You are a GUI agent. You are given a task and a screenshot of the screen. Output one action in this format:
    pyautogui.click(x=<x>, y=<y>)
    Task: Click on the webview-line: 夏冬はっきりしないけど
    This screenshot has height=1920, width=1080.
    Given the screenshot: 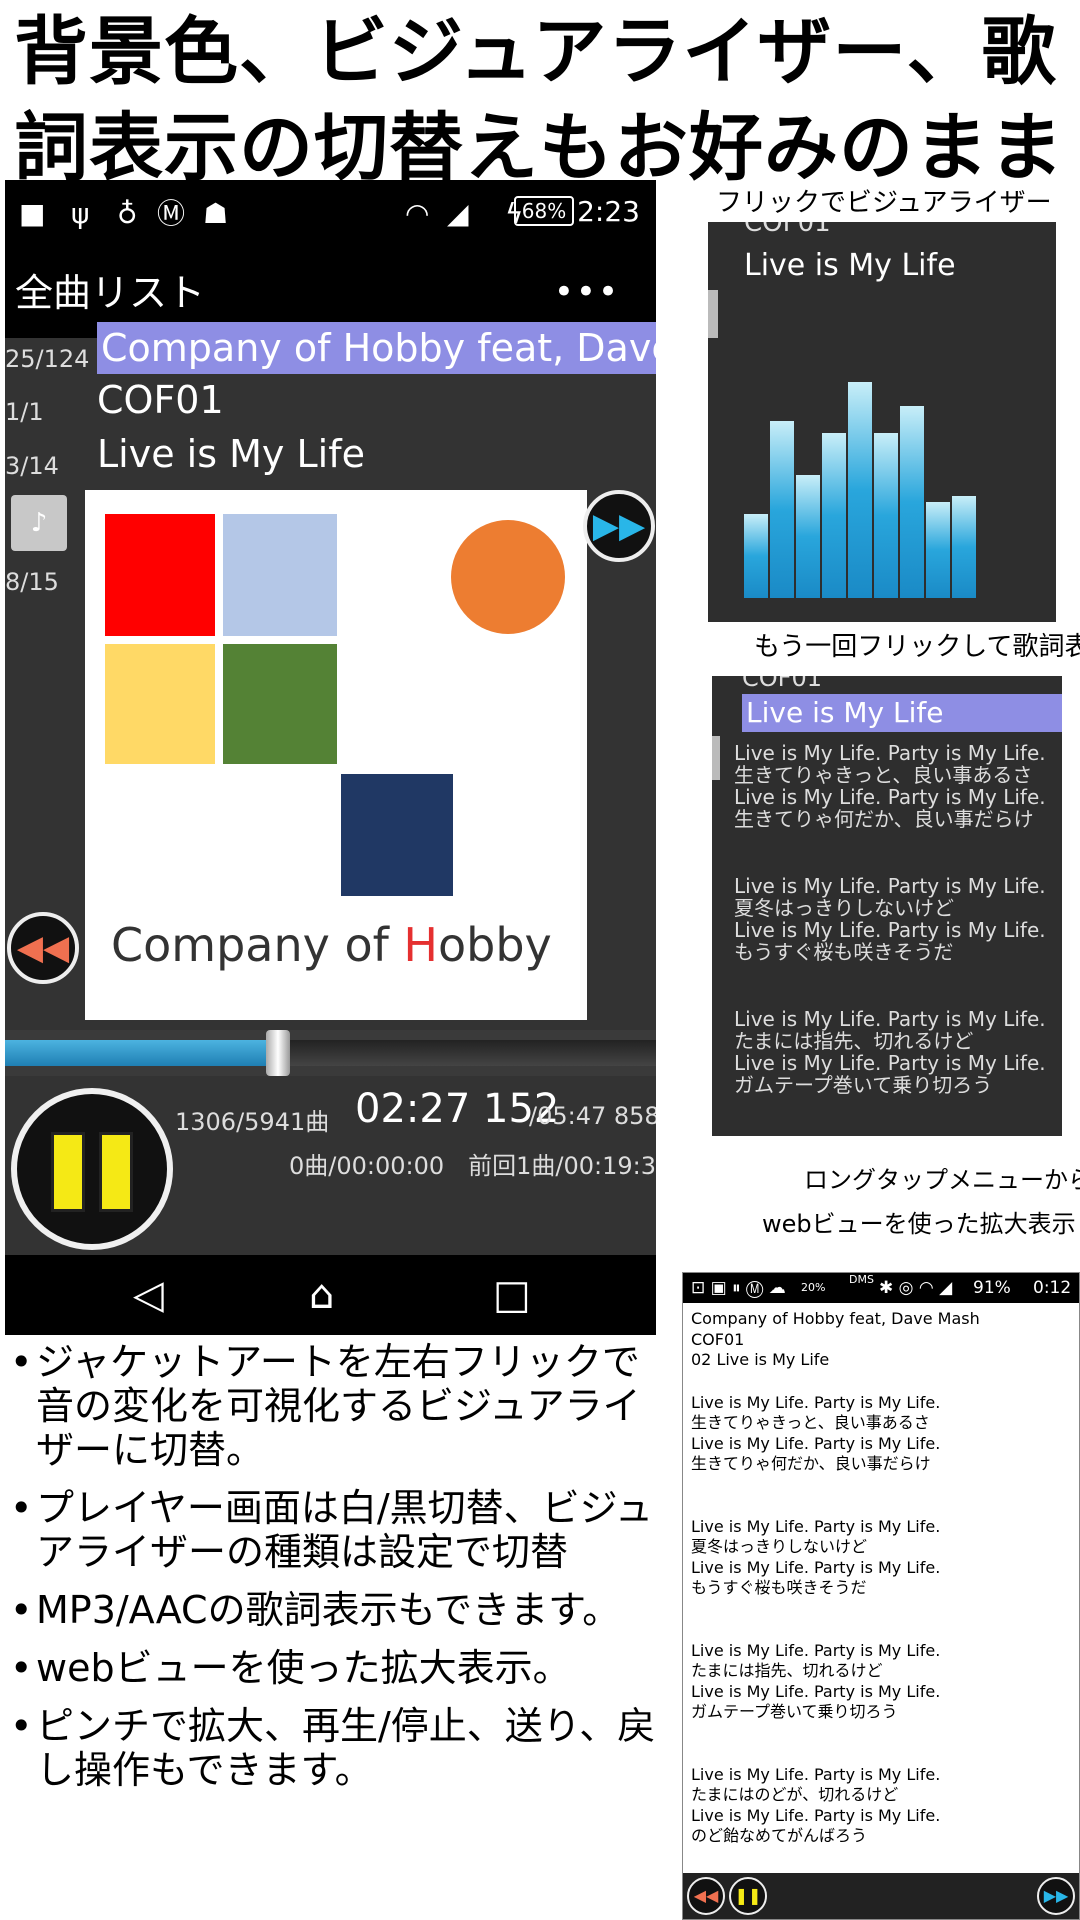 What is the action you would take?
    pyautogui.click(x=779, y=1546)
    